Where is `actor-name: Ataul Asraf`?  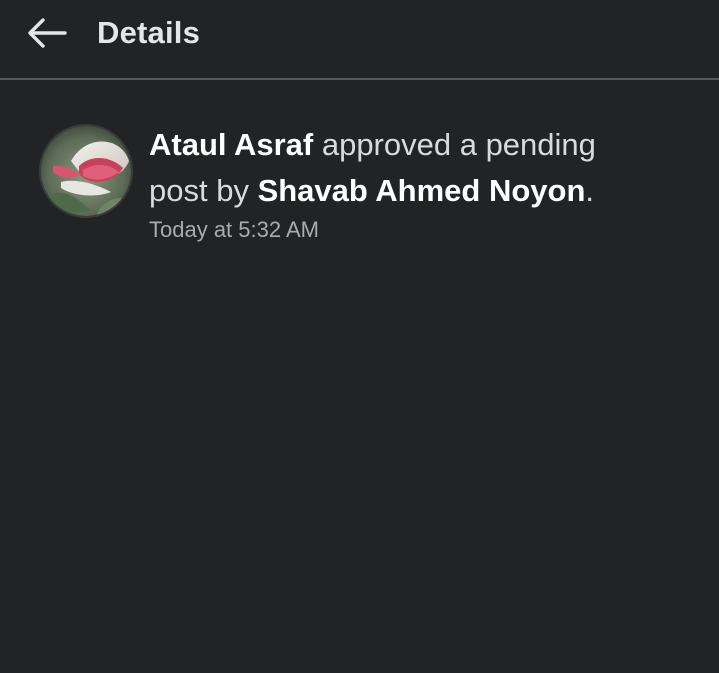 actor-name: Ataul Asraf is located at coordinates (231, 144).